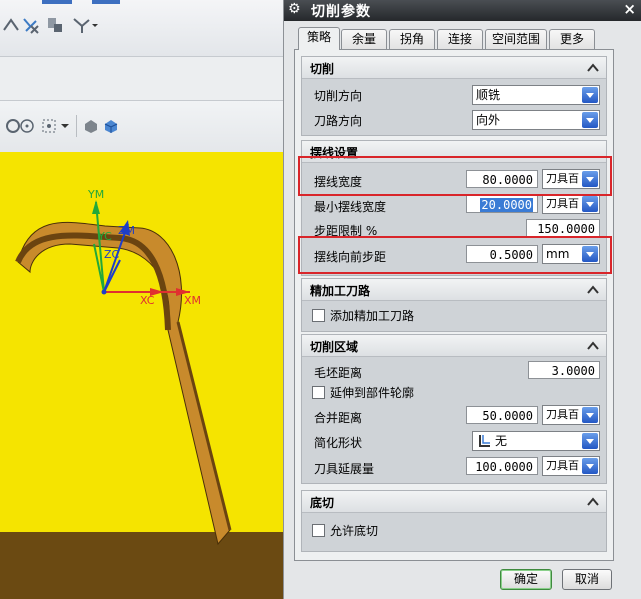 The image size is (641, 599). What do you see at coordinates (502, 415) in the screenshot?
I see `merge-distance-input: 50.0000` at bounding box center [502, 415].